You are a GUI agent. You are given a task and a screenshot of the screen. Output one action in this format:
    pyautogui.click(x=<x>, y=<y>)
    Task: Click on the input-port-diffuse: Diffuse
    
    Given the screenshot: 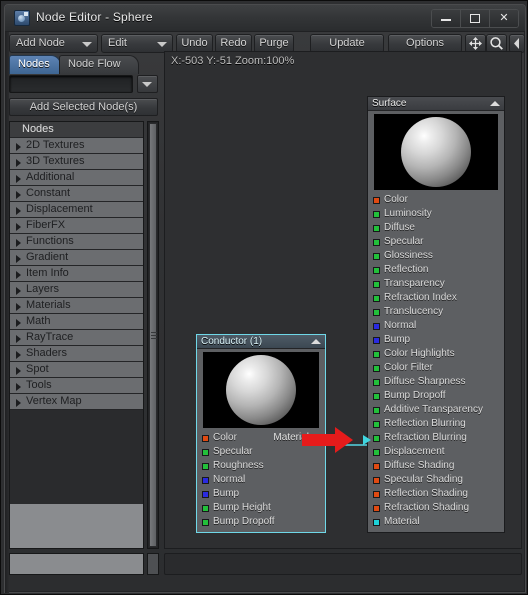 What is the action you would take?
    pyautogui.click(x=436, y=228)
    